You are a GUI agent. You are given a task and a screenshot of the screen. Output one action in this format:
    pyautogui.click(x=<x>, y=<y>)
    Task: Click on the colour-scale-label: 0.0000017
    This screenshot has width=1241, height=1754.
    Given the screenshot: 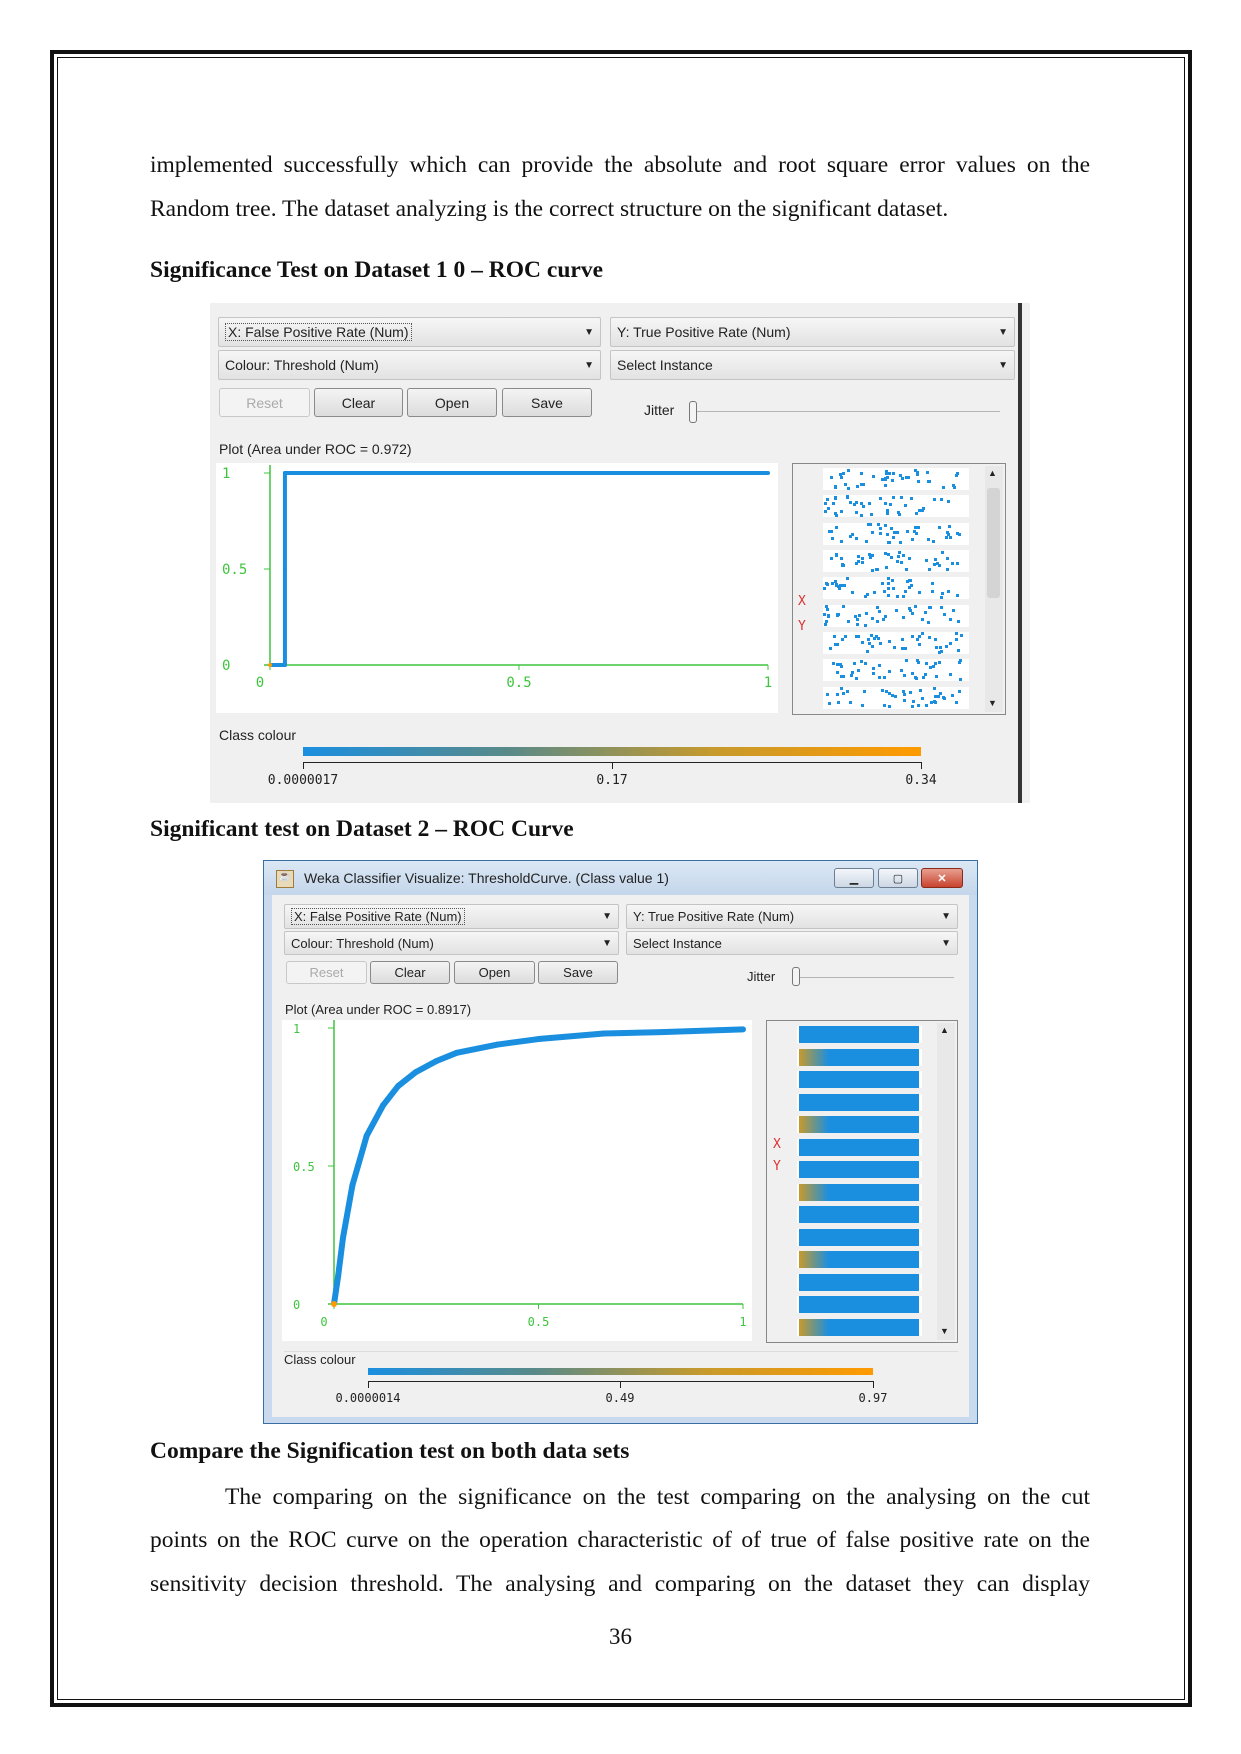 What is the action you would take?
    pyautogui.click(x=303, y=780)
    